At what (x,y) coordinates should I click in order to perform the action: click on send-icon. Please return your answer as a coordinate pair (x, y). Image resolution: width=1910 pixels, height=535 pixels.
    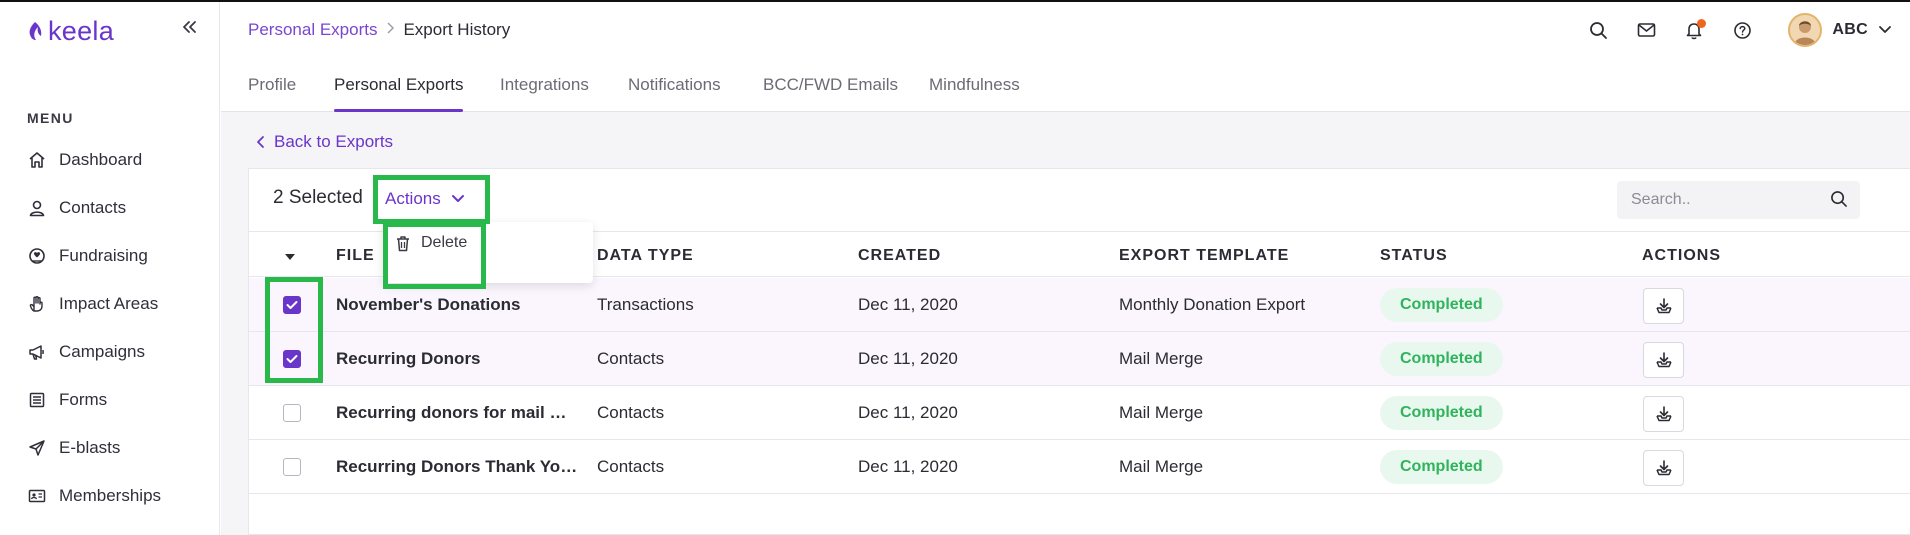
    Looking at the image, I should click on (37, 448).